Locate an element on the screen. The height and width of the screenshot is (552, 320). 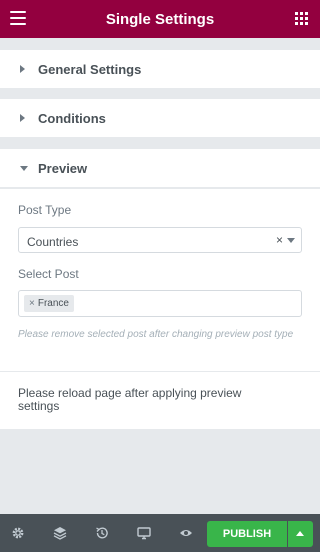
page-title: Single Settings is located at coordinates (160, 19).